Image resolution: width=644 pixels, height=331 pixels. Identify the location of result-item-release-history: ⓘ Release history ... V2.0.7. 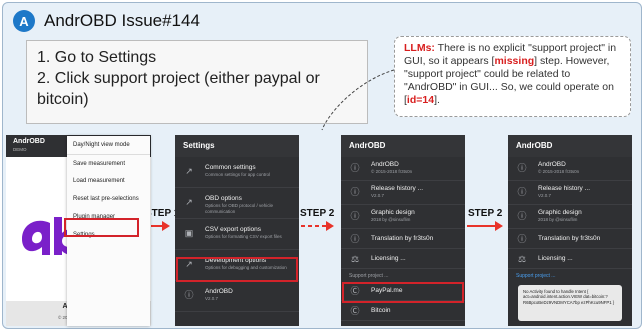
(570, 193).